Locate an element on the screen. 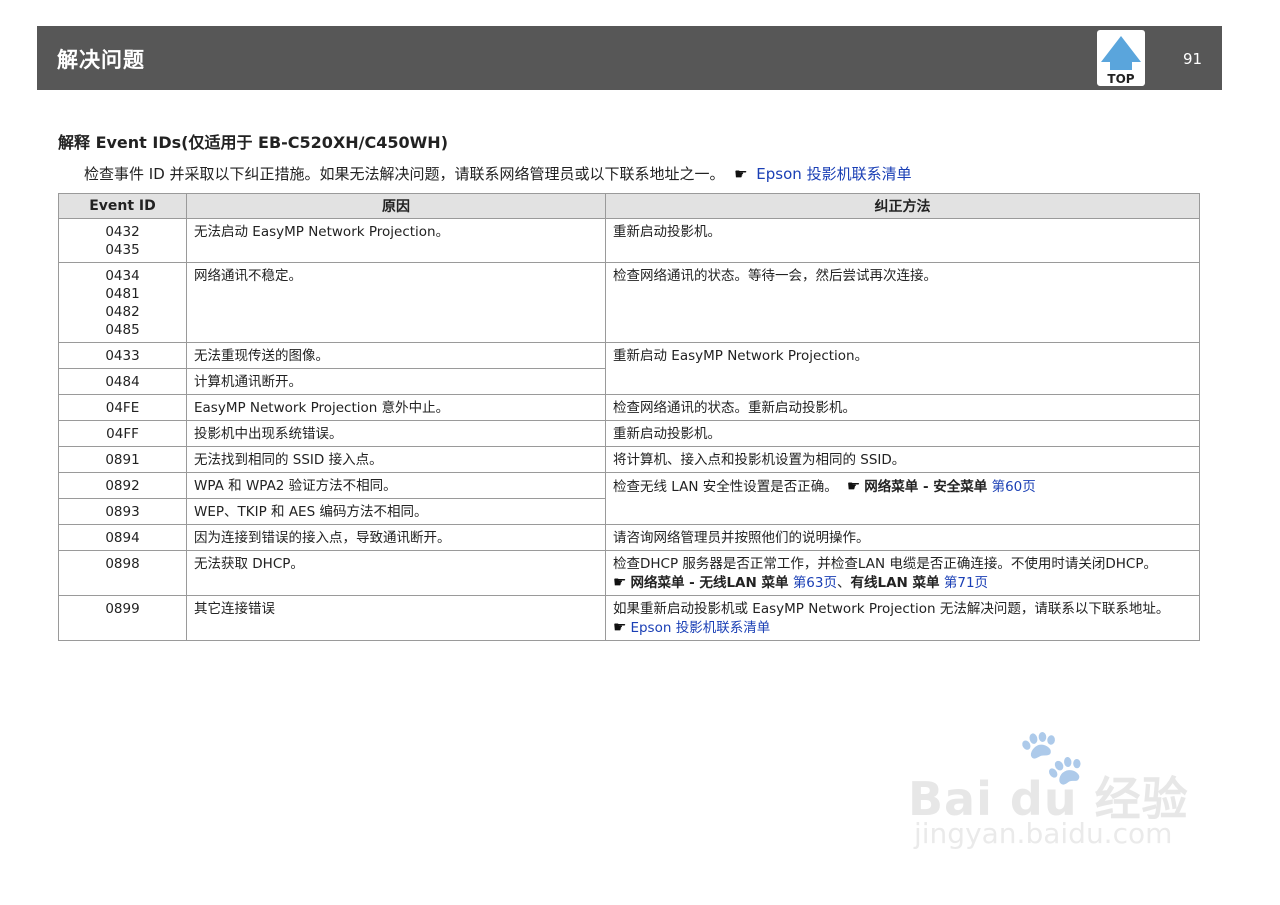 This screenshot has height=905, width=1280. fix-cell: 将计算机、接入点和投影机设置为相同的 SSID。 is located at coordinates (902, 459).